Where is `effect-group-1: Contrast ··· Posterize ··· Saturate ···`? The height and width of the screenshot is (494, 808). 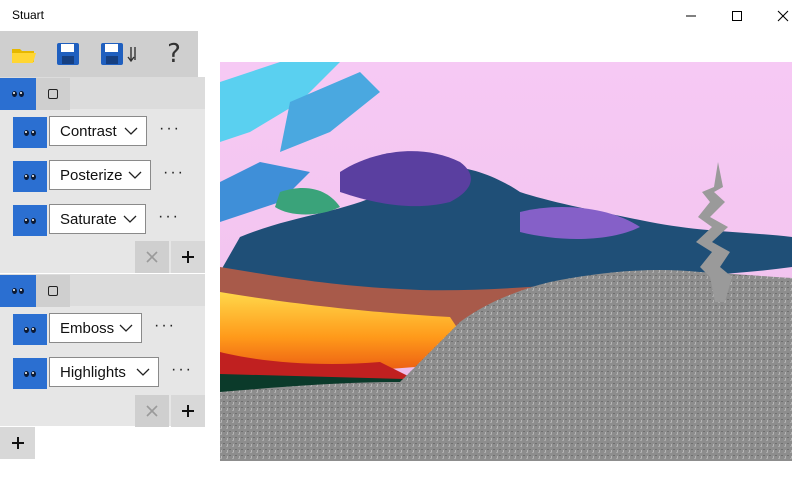
effect-group-1: Contrast ··· Posterize ··· Saturate ··· is located at coordinates (102, 175).